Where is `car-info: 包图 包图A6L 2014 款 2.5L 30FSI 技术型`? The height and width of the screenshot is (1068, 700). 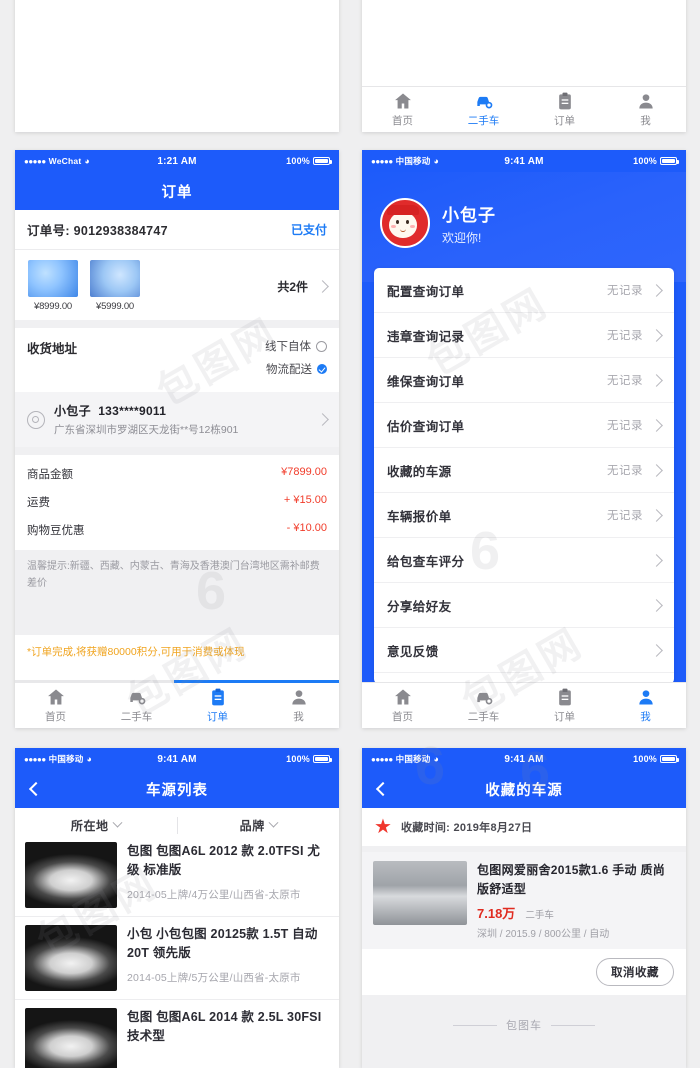
car-info: 包图 包图A6L 2014 款 2.5L 30FSI 技术型 is located at coordinates (228, 1038).